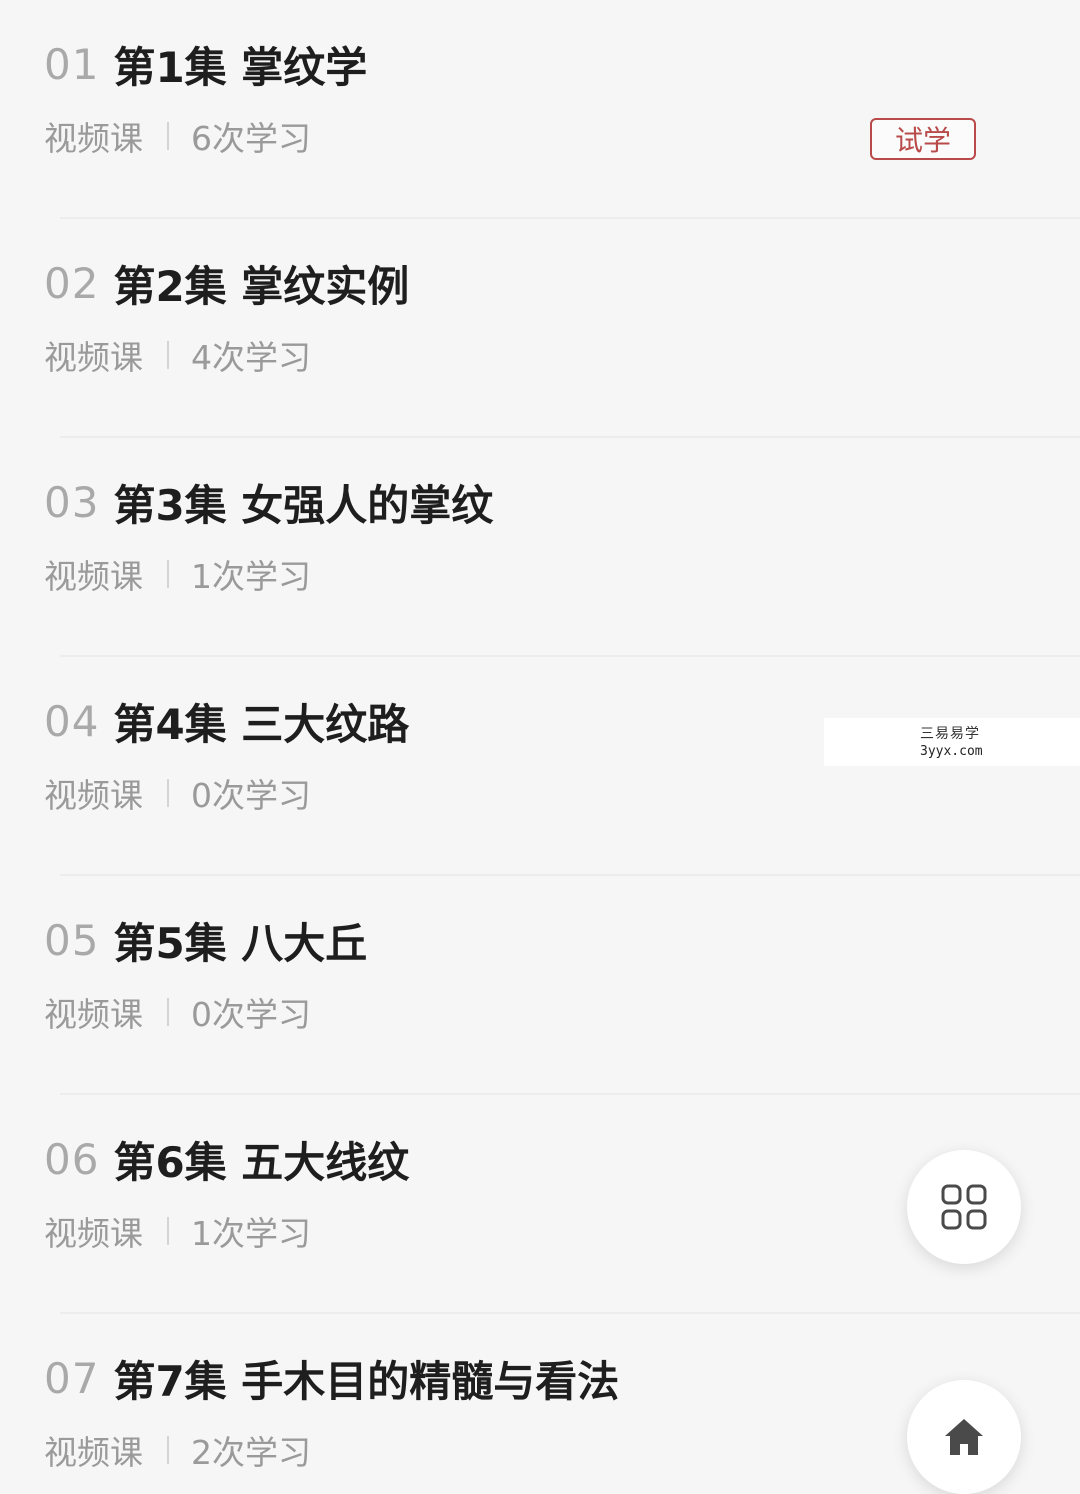  I want to click on episode-item-04: 04 第4集 三大纹路 视频课 0次学习, so click(540, 766).